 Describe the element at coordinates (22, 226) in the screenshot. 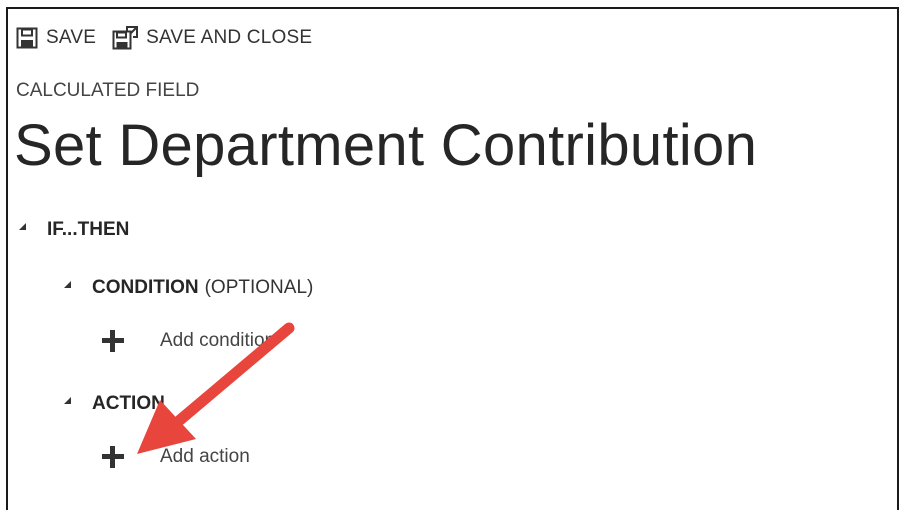

I see `if-then-collapse-icon` at that location.